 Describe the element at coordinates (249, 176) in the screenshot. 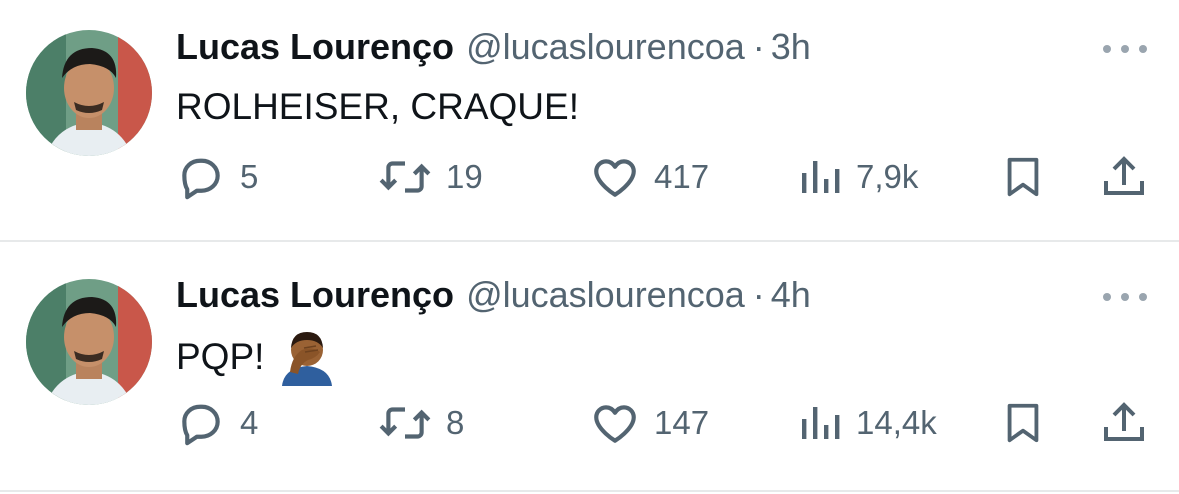

I see `reply-count: 5` at that location.